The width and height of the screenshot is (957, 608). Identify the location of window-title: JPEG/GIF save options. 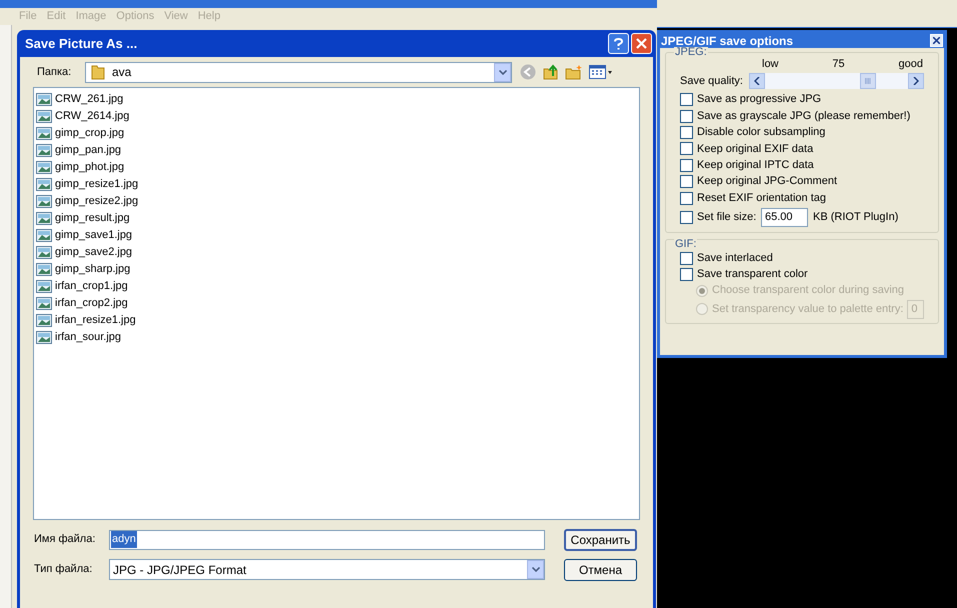
(727, 40).